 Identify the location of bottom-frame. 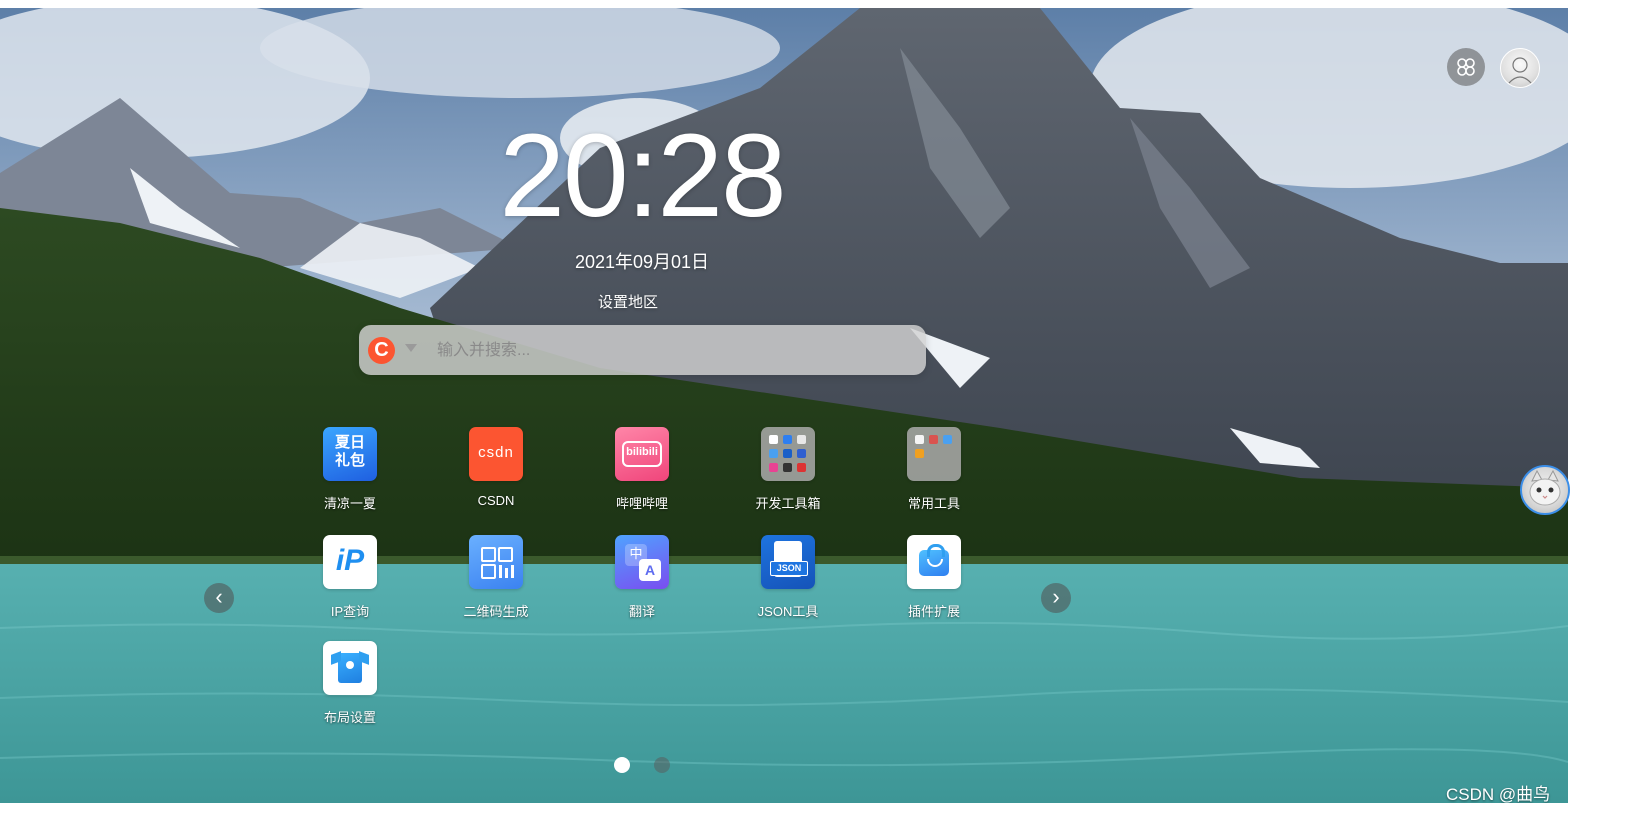
(813, 818).